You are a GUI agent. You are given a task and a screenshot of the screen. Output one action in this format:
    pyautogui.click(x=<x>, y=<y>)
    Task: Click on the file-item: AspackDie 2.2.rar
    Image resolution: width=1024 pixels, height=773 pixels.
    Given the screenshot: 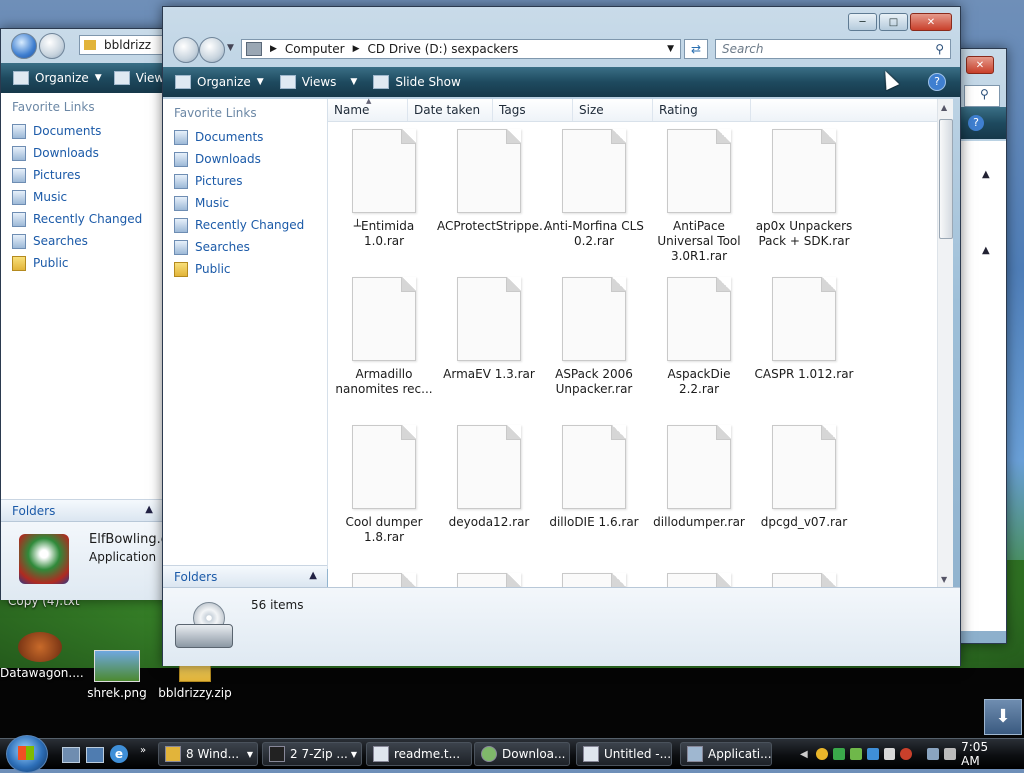 What is the action you would take?
    pyautogui.click(x=699, y=337)
    